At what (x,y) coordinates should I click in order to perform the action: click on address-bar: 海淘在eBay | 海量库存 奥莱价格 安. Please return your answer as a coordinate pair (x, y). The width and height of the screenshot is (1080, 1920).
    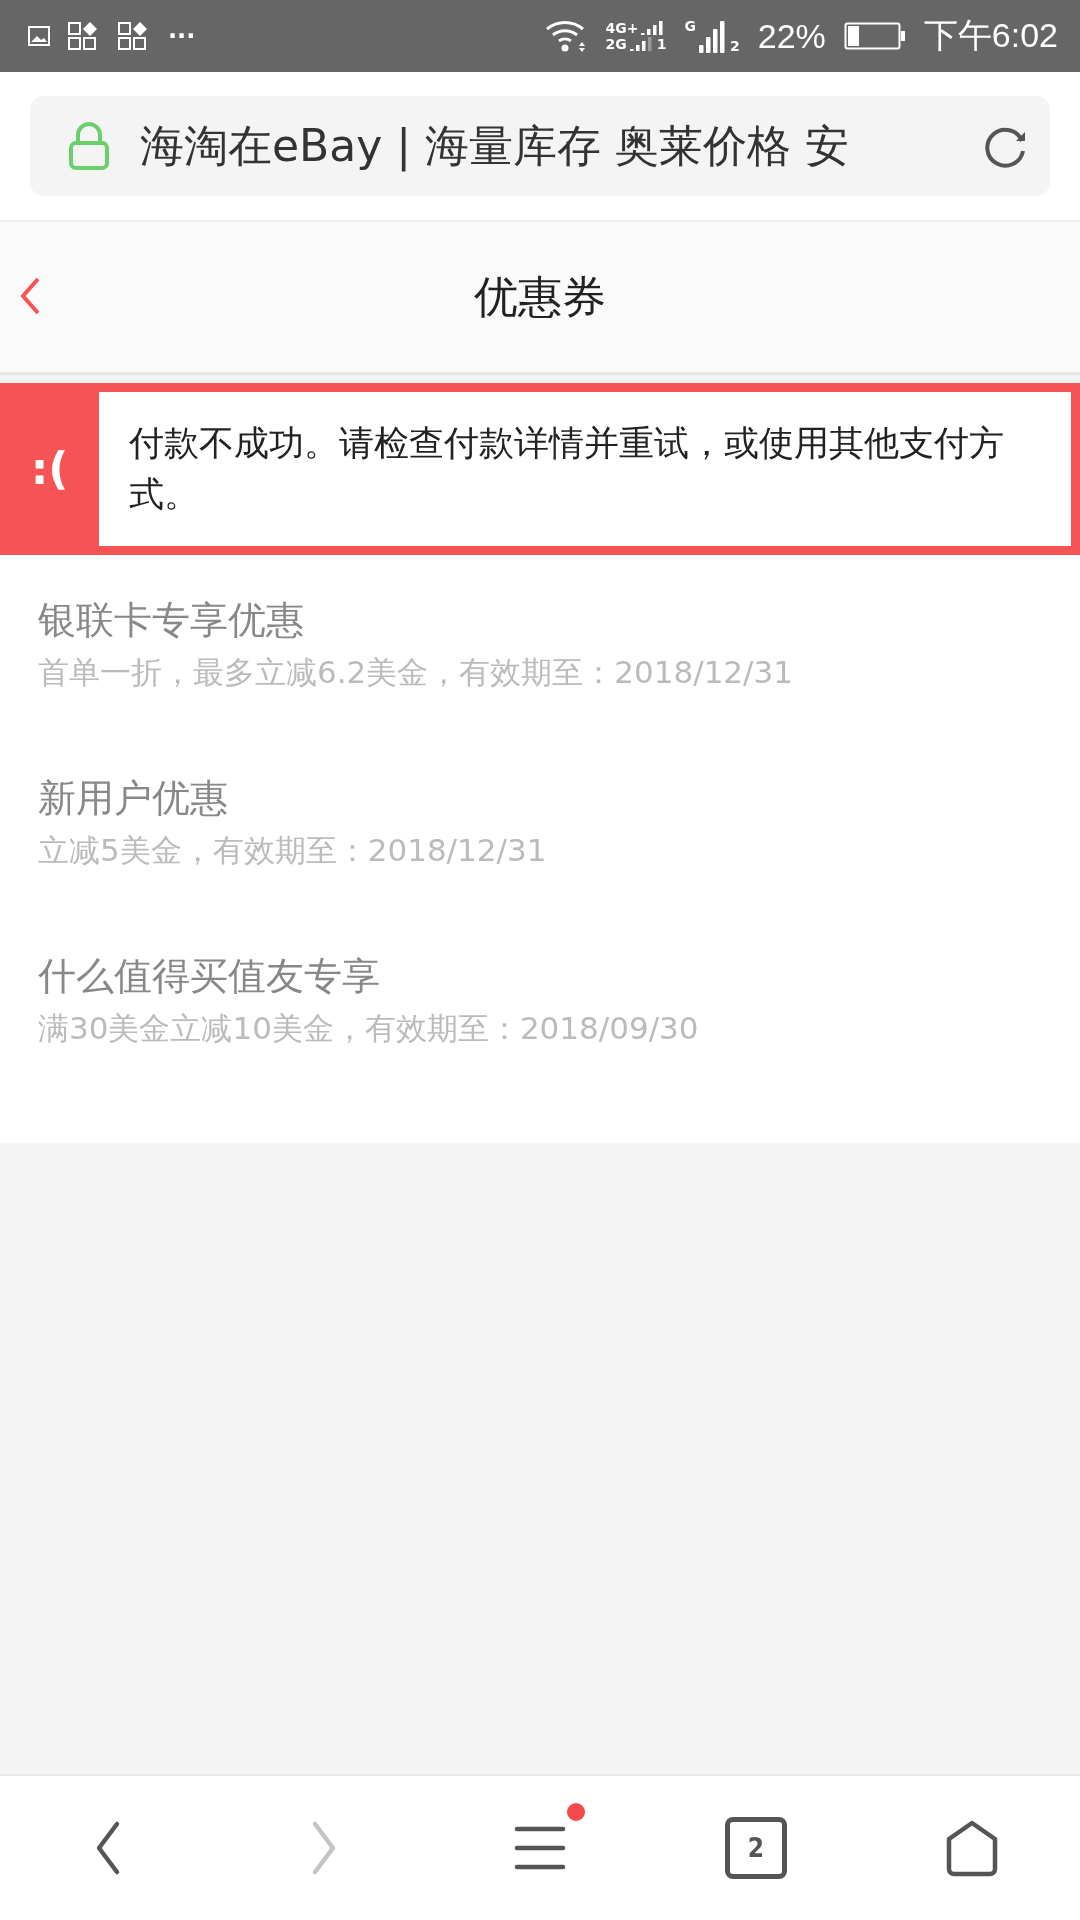
    Looking at the image, I should click on (540, 146).